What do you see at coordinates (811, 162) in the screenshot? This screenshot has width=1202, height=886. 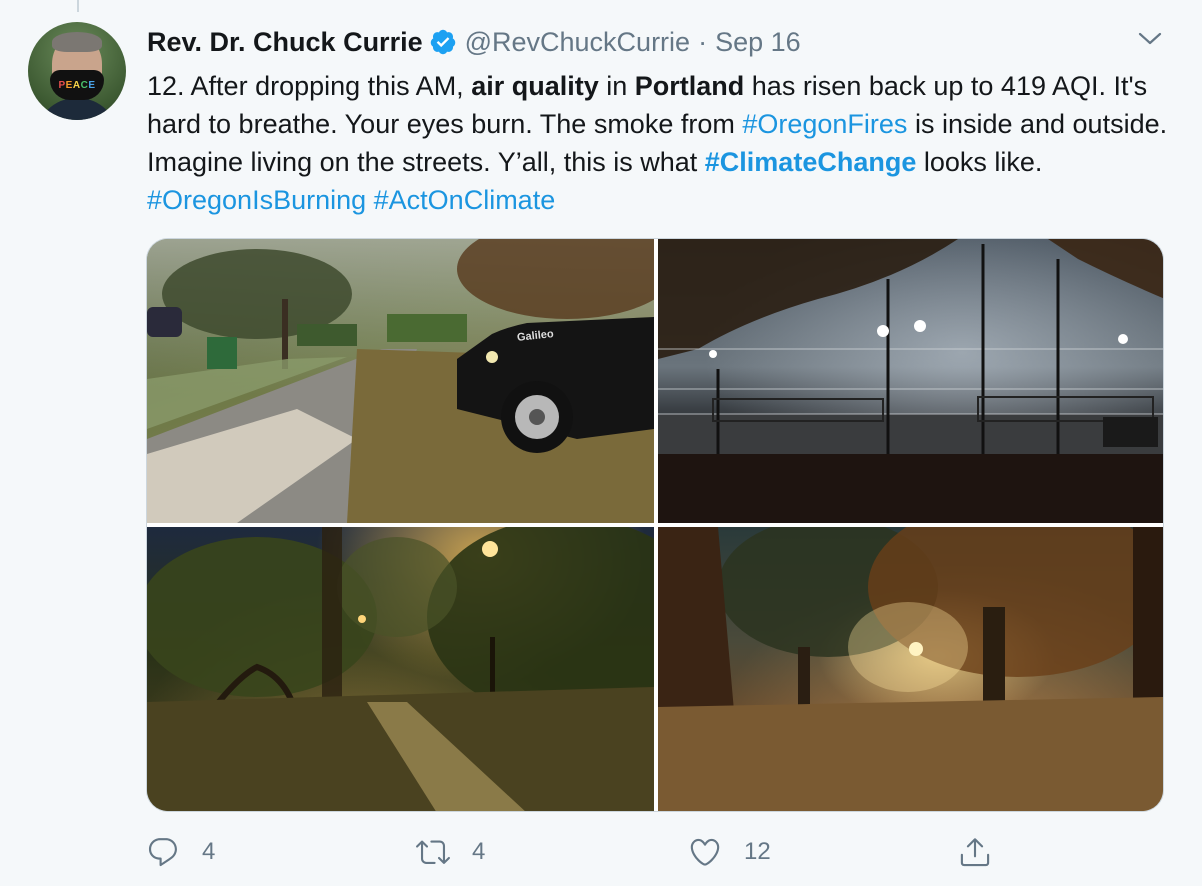 I see `hashtag-link: #ClimateChange` at bounding box center [811, 162].